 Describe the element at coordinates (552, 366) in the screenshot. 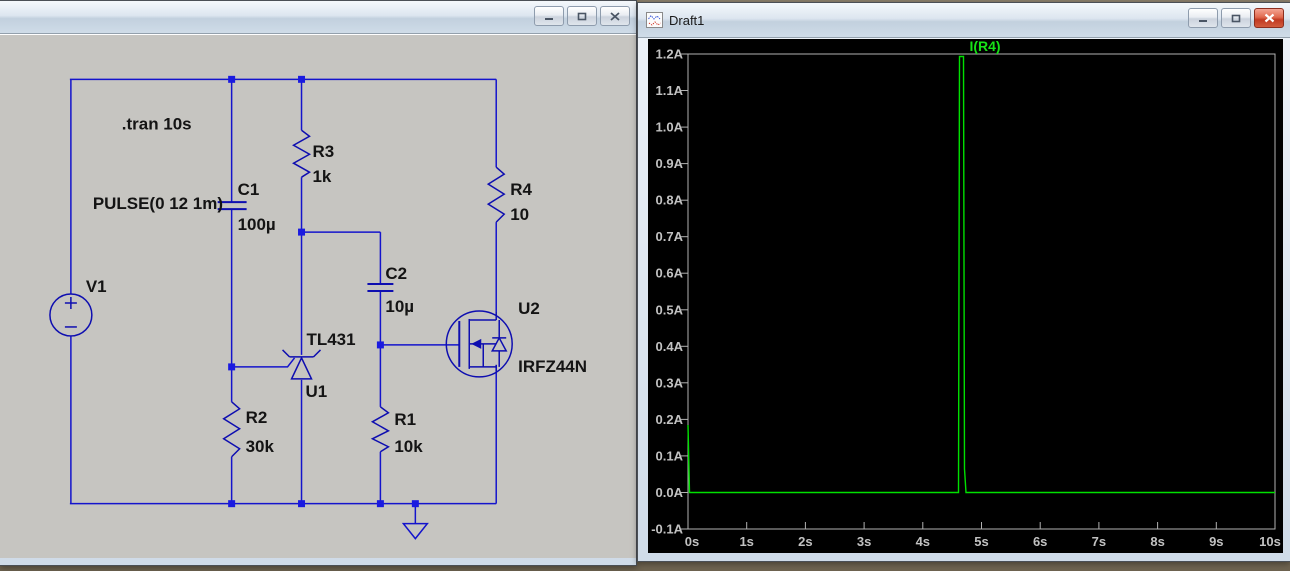

I see `u2-type-label: IRFZ44N` at that location.